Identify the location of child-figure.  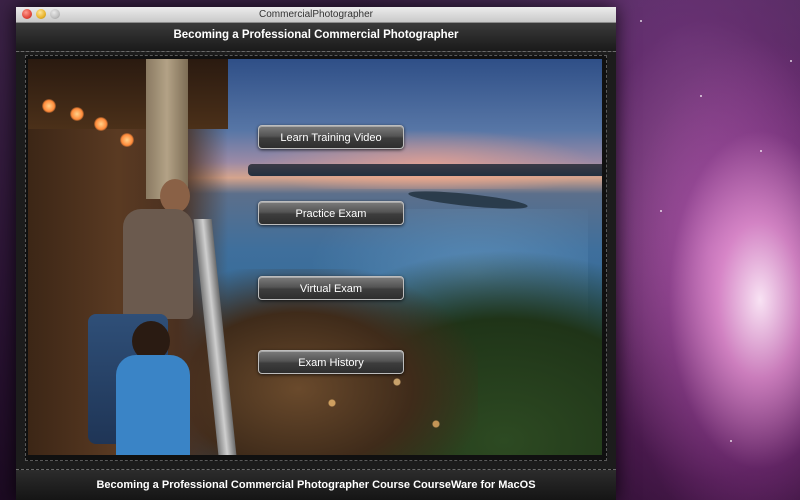
(151, 388).